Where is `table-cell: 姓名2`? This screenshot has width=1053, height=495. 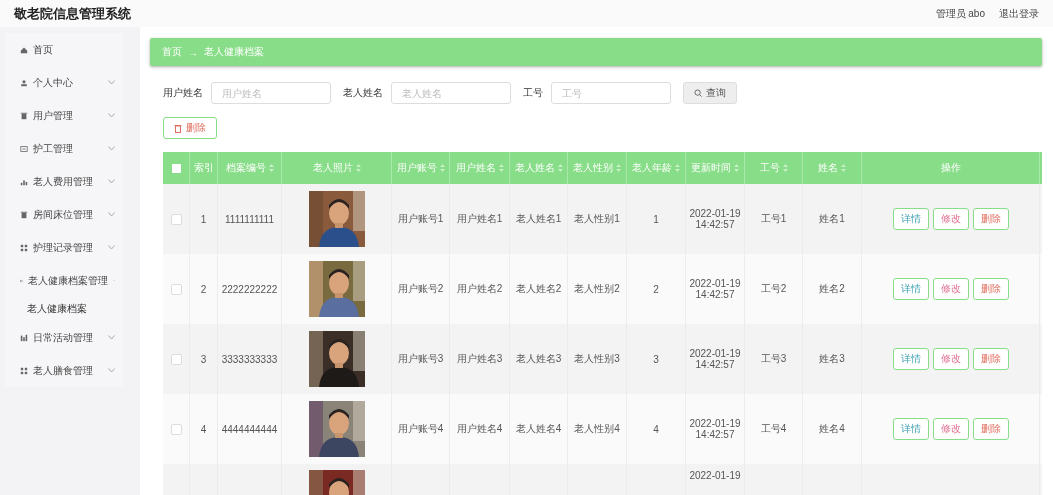
table-cell: 姓名2 is located at coordinates (832, 289).